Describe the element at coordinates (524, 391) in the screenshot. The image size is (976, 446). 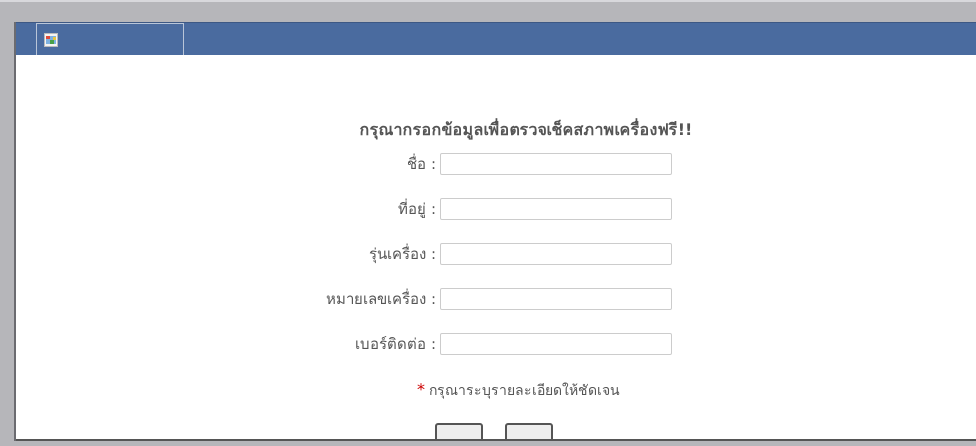
I see `note-text: กรุณาระบุรายละเอียดให้ชัดเจน` at that location.